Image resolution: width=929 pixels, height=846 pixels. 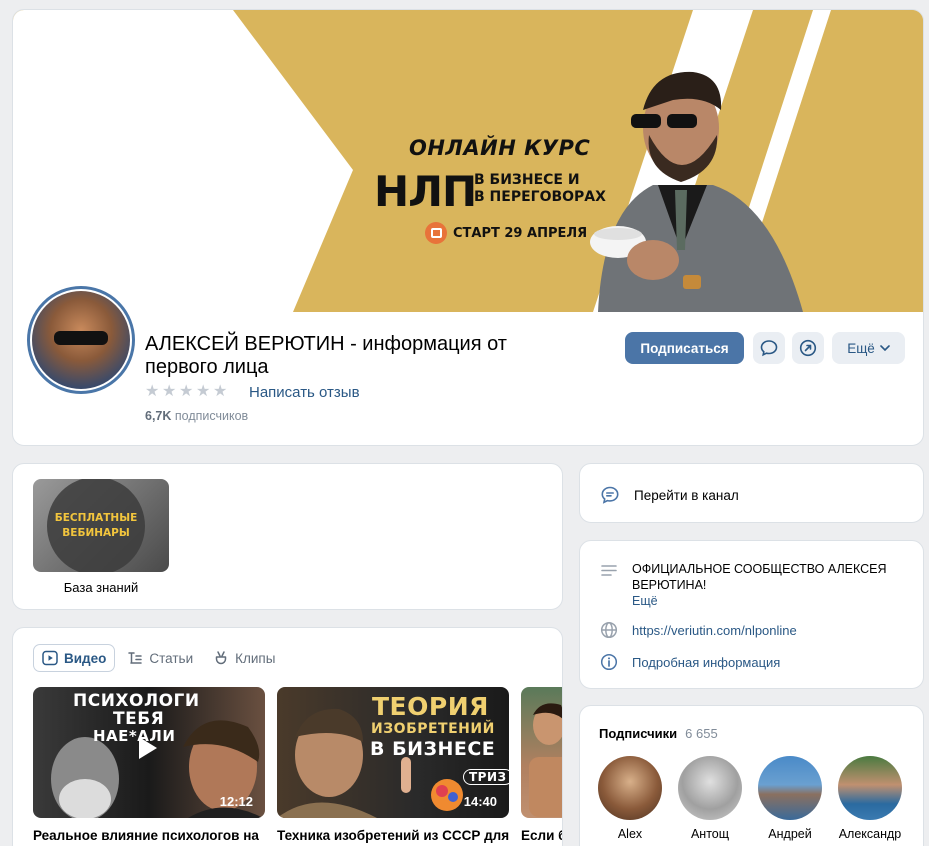 What do you see at coordinates (101, 587) in the screenshot?
I see `knowledge-base-label: База знаний` at bounding box center [101, 587].